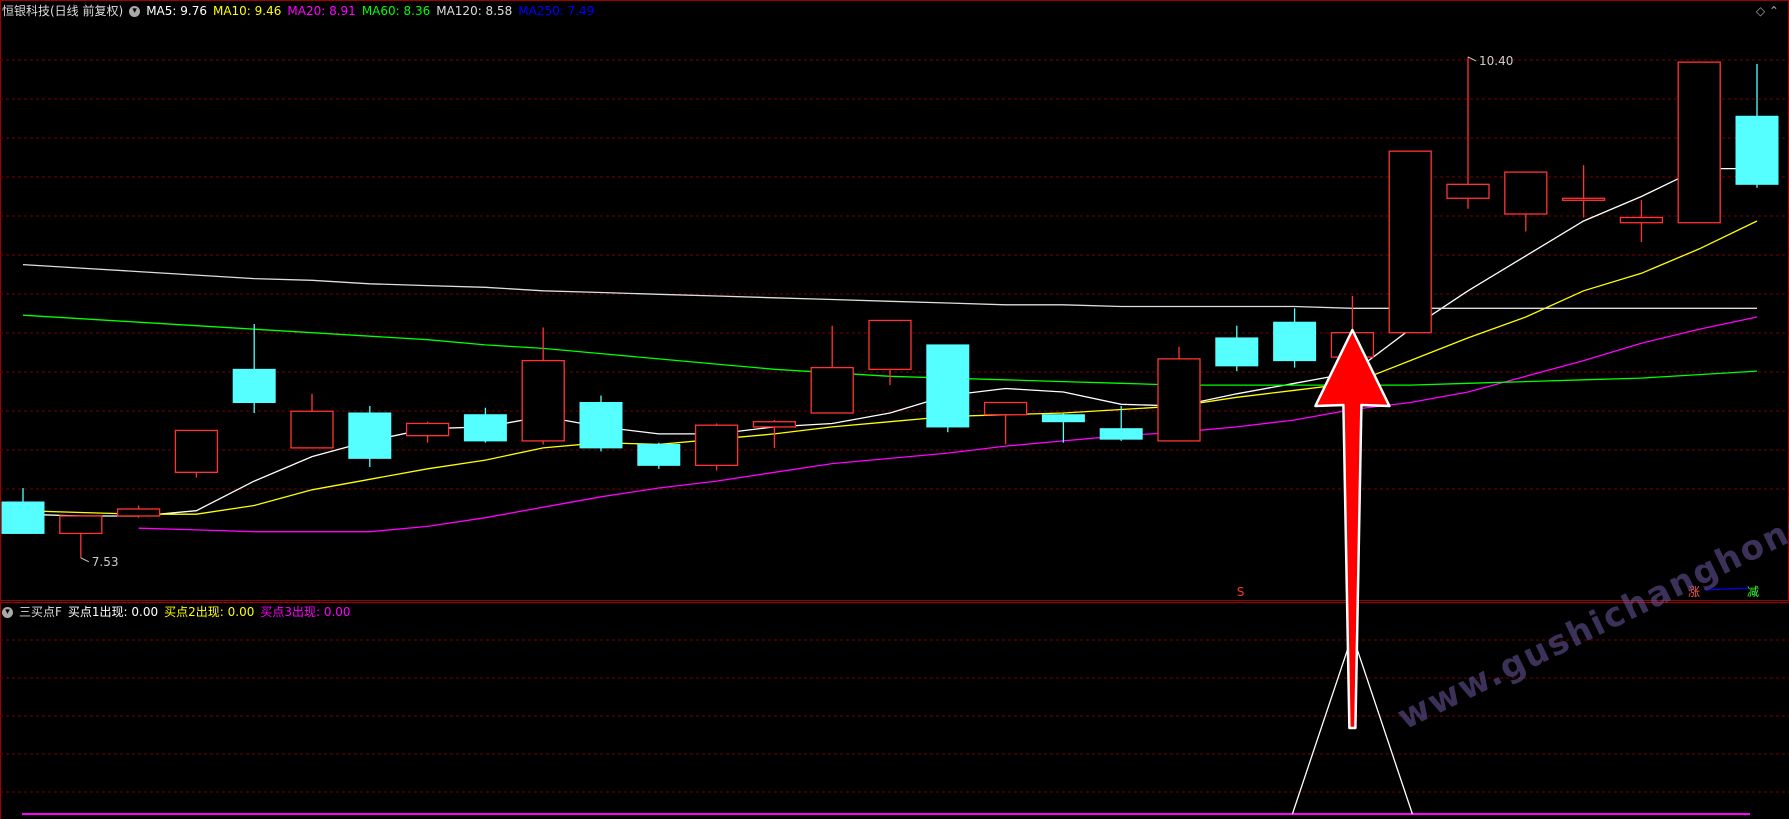 The image size is (1789, 819). What do you see at coordinates (305, 612) in the screenshot?
I see `indicator-legend-item-2: 买点3出现: 0.00` at bounding box center [305, 612].